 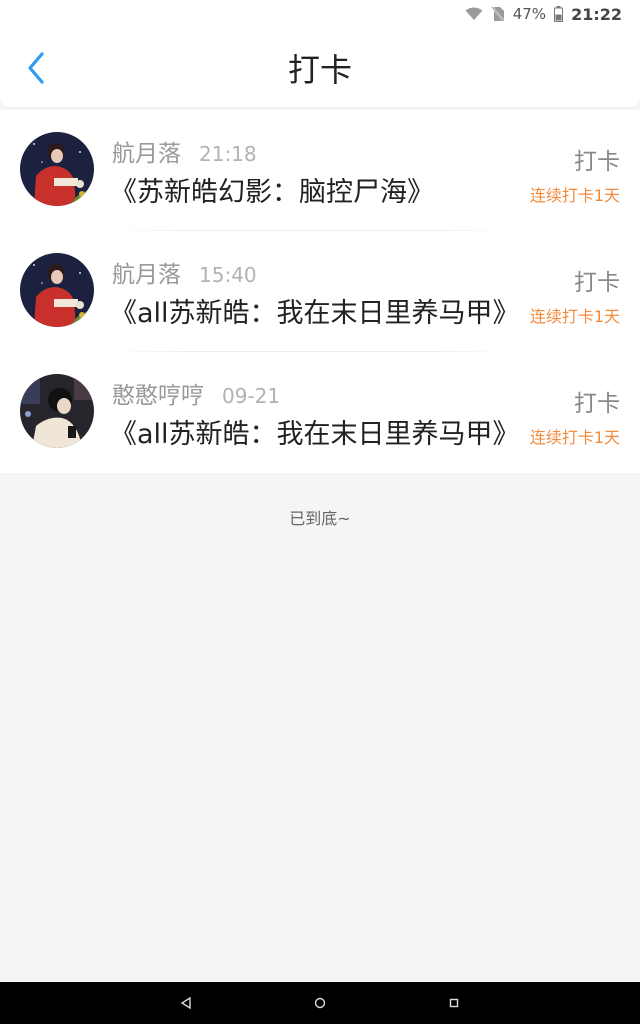 I want to click on recents-square-icon, so click(x=454, y=1003).